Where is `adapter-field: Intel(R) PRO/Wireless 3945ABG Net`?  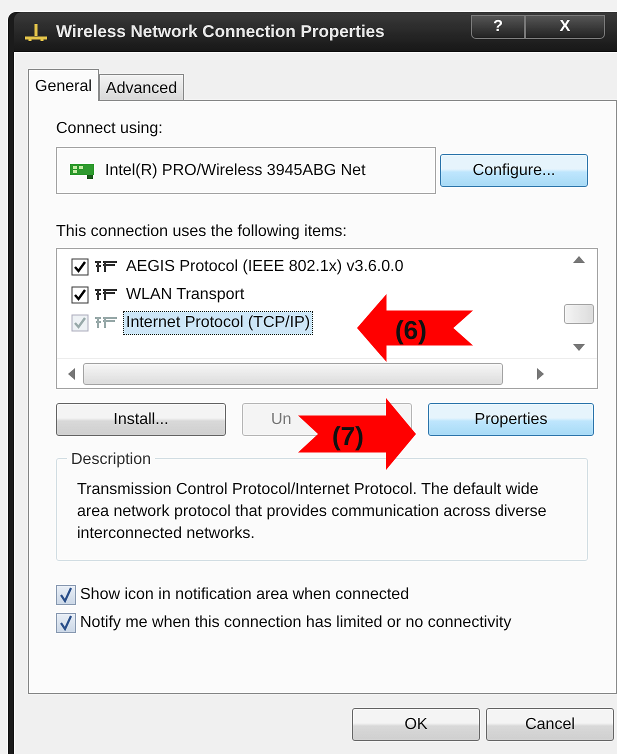
adapter-field: Intel(R) PRO/Wireless 3945ABG Net is located at coordinates (246, 170).